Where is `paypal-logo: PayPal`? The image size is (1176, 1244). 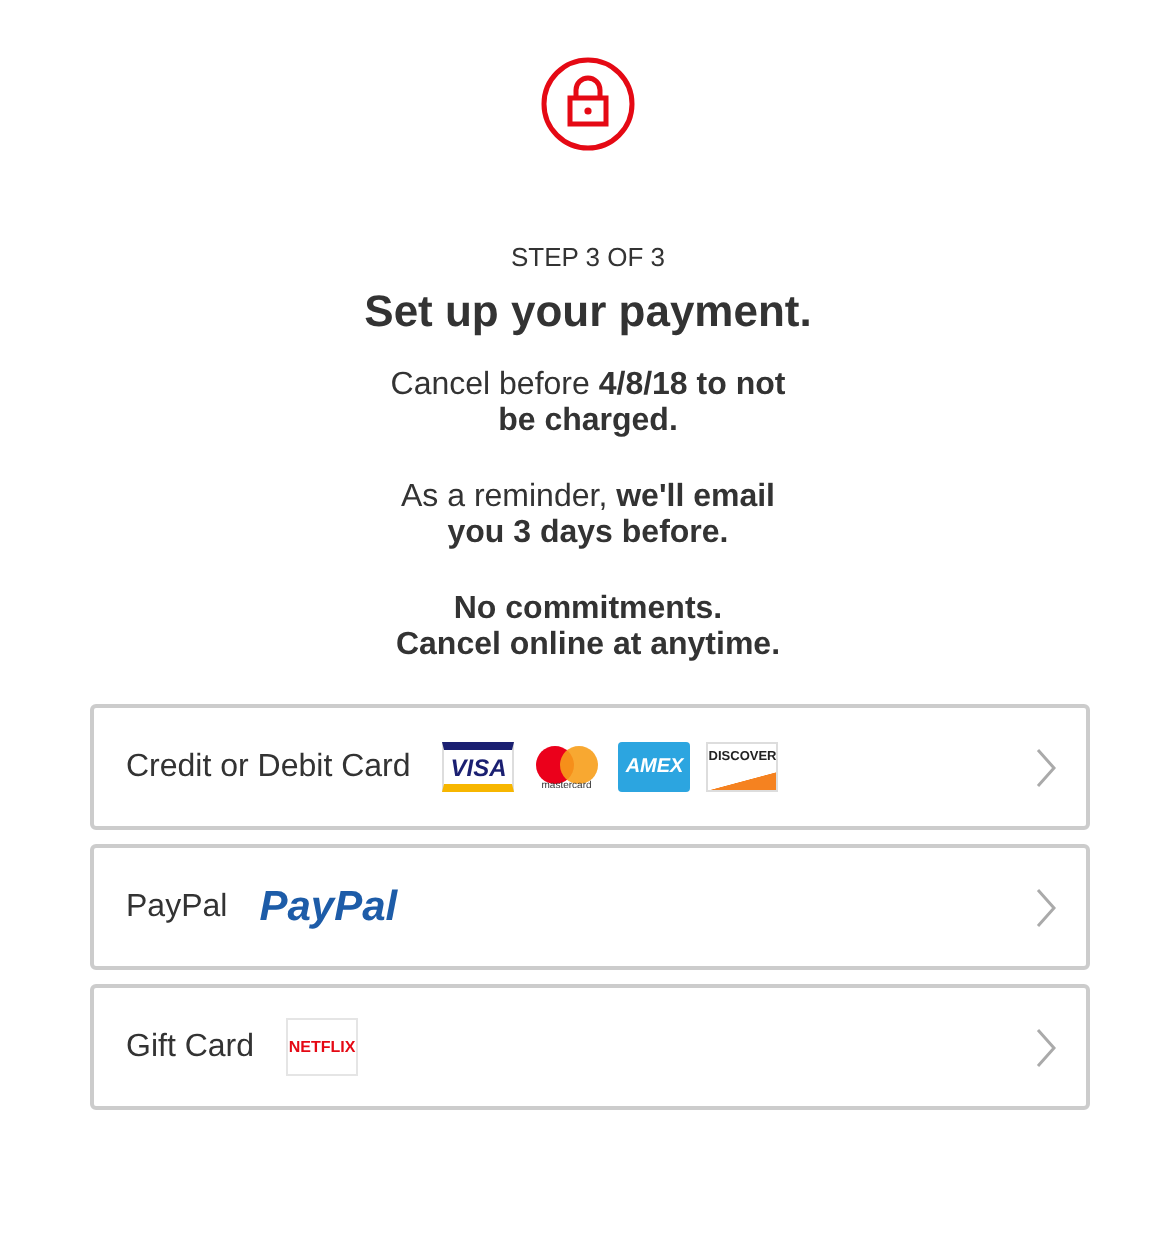
paypal-logo: PayPal is located at coordinates (328, 907).